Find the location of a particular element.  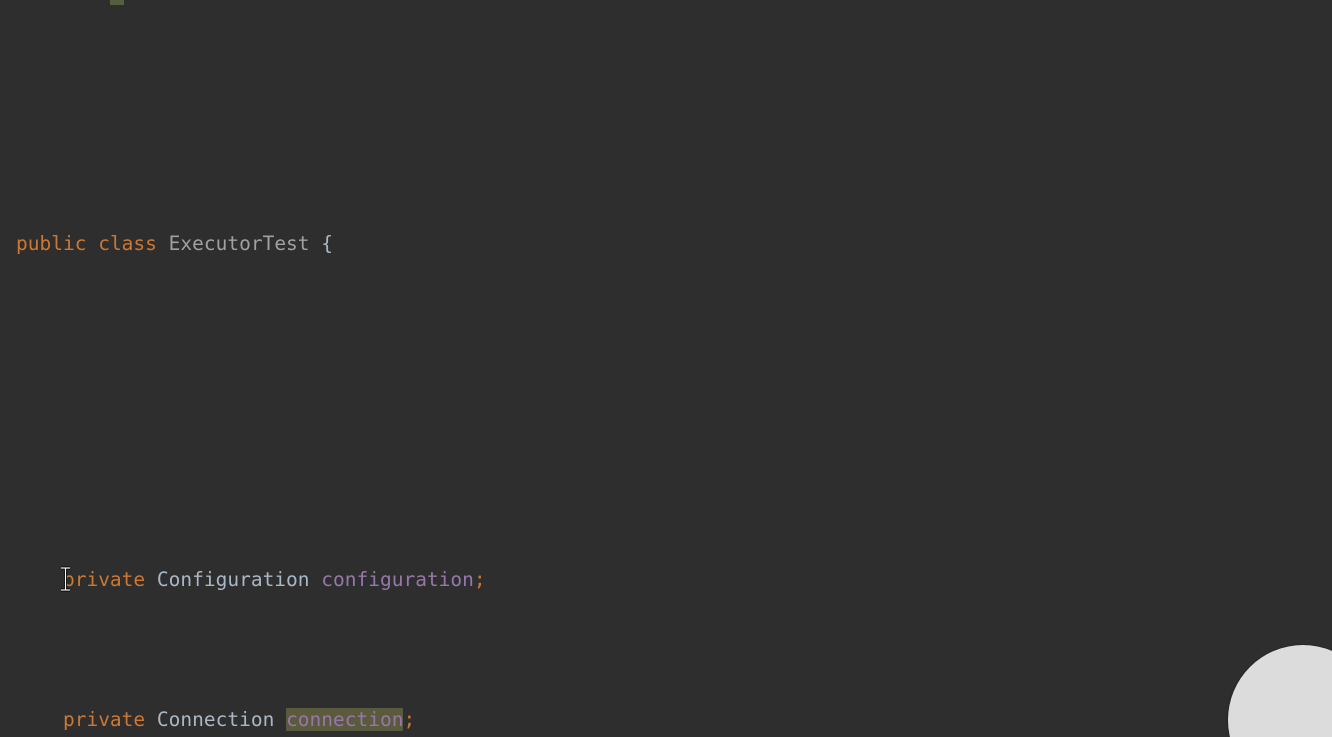

field-configuration: configuration is located at coordinates (397, 579).